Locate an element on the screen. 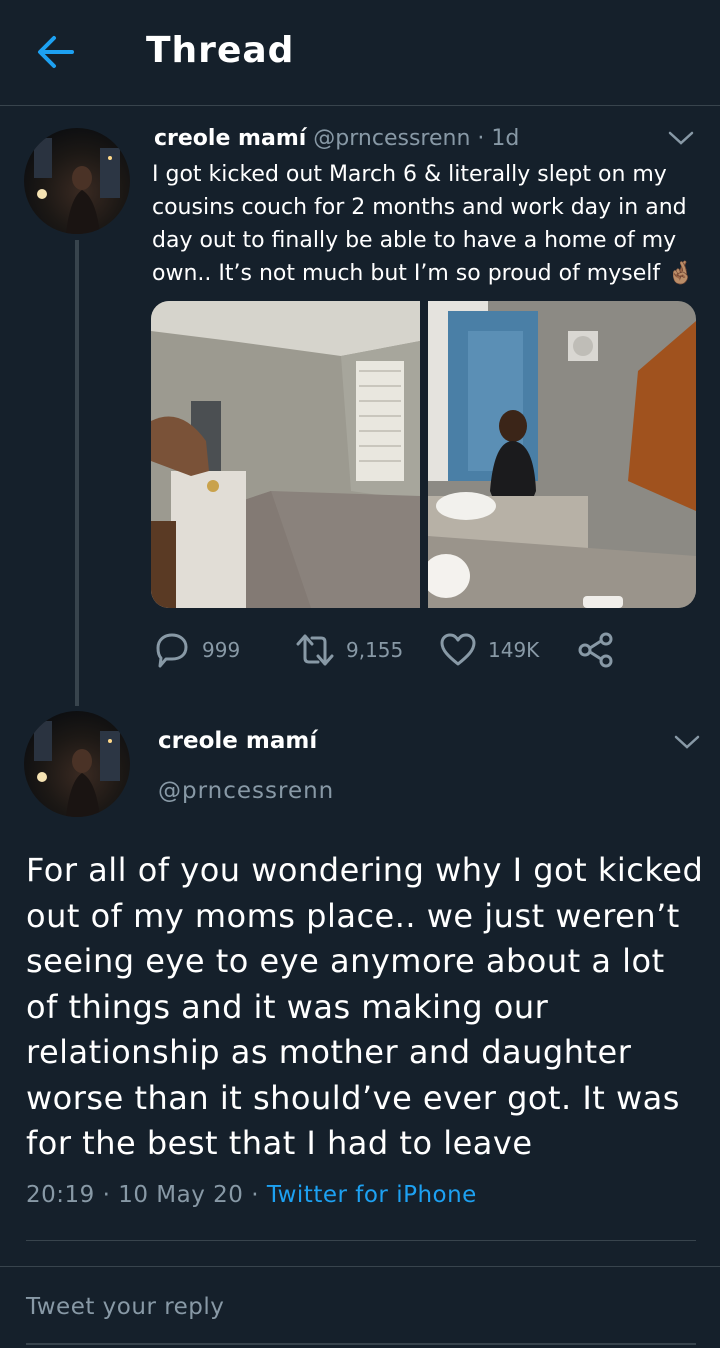 The width and height of the screenshot is (720, 1348). retweet-button: 9,155 is located at coordinates (348, 650).